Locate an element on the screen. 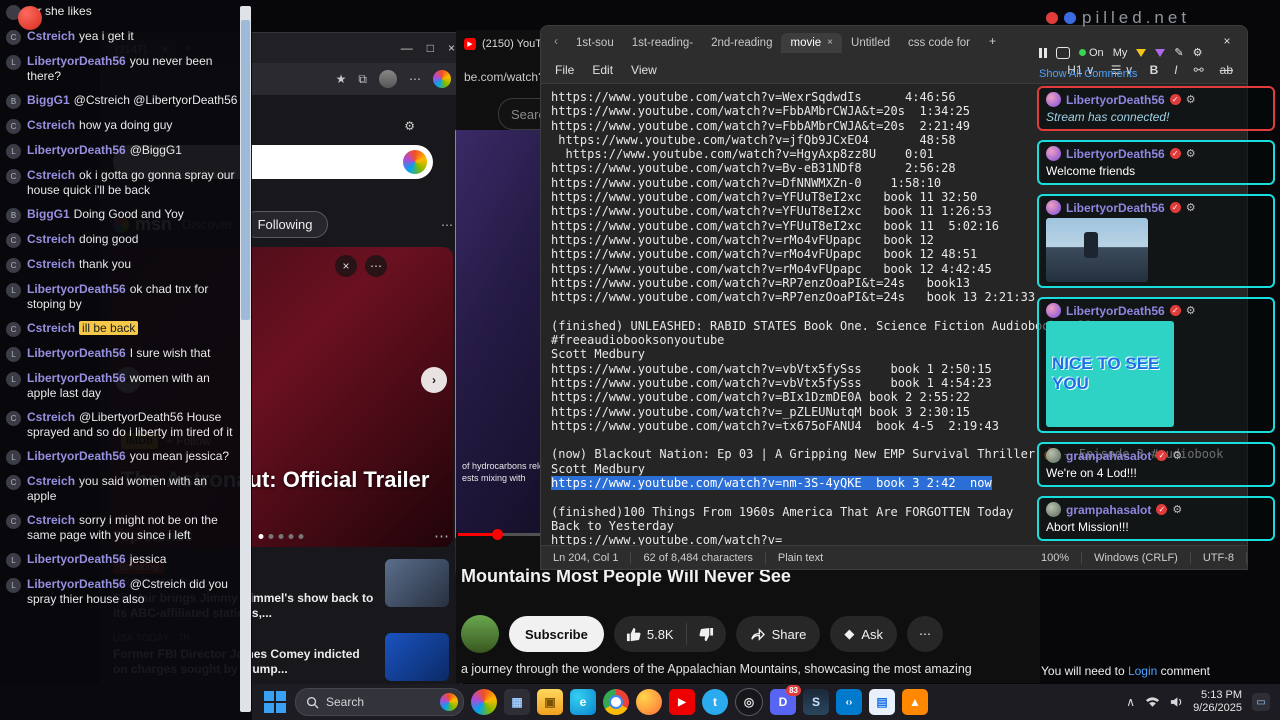 This screenshot has width=1280, height=720. on-toggle: On is located at coordinates (1091, 53).